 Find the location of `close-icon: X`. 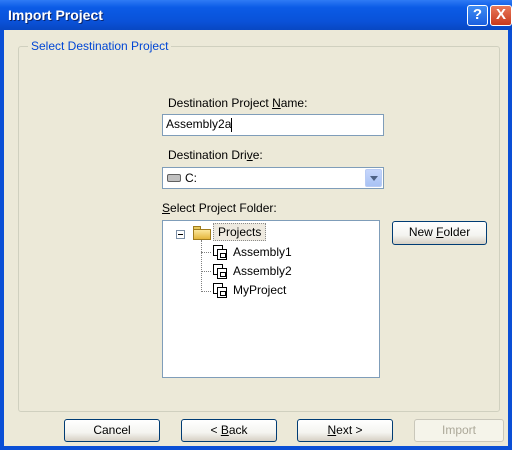

close-icon: X is located at coordinates (500, 14).